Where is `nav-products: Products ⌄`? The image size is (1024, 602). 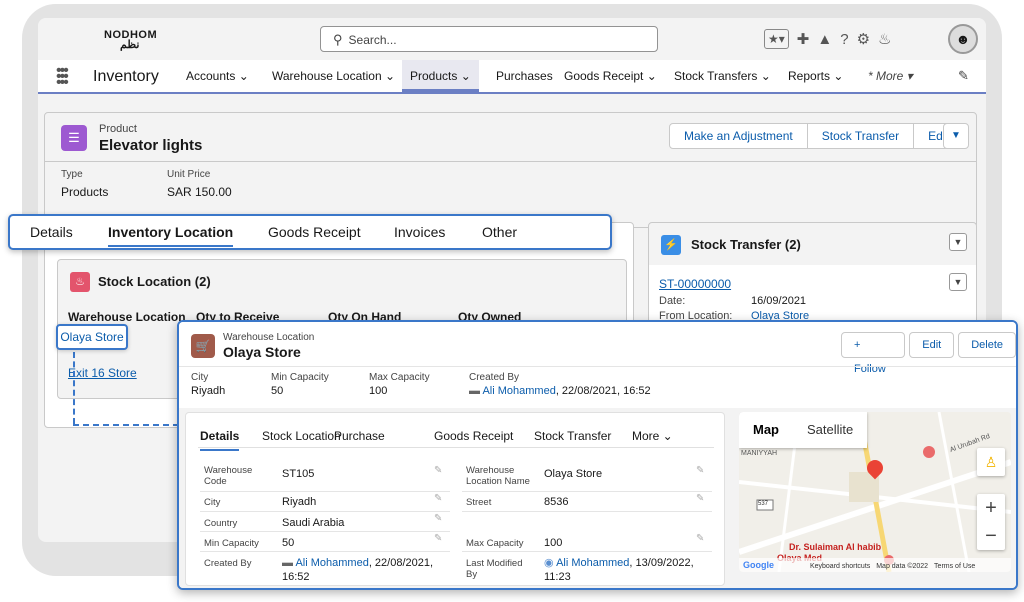 nav-products: Products ⌄ is located at coordinates (440, 76).